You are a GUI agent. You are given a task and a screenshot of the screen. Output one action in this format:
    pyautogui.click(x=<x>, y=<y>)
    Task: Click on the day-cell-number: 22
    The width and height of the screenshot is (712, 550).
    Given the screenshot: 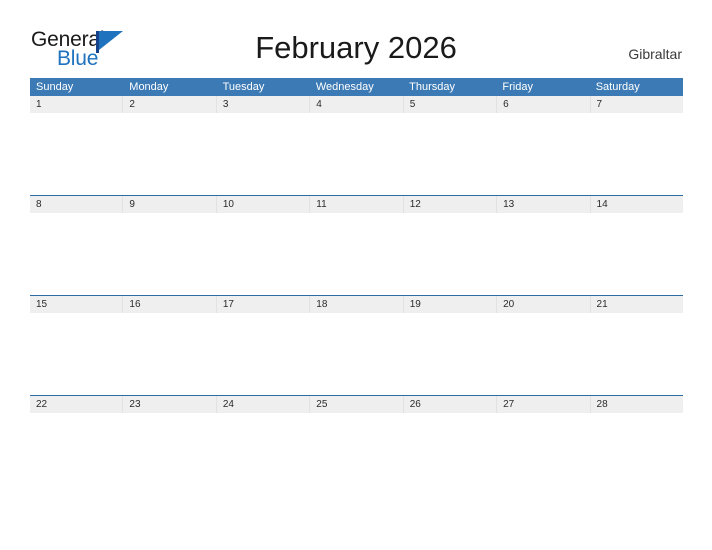 What is the action you would take?
    pyautogui.click(x=76, y=404)
    